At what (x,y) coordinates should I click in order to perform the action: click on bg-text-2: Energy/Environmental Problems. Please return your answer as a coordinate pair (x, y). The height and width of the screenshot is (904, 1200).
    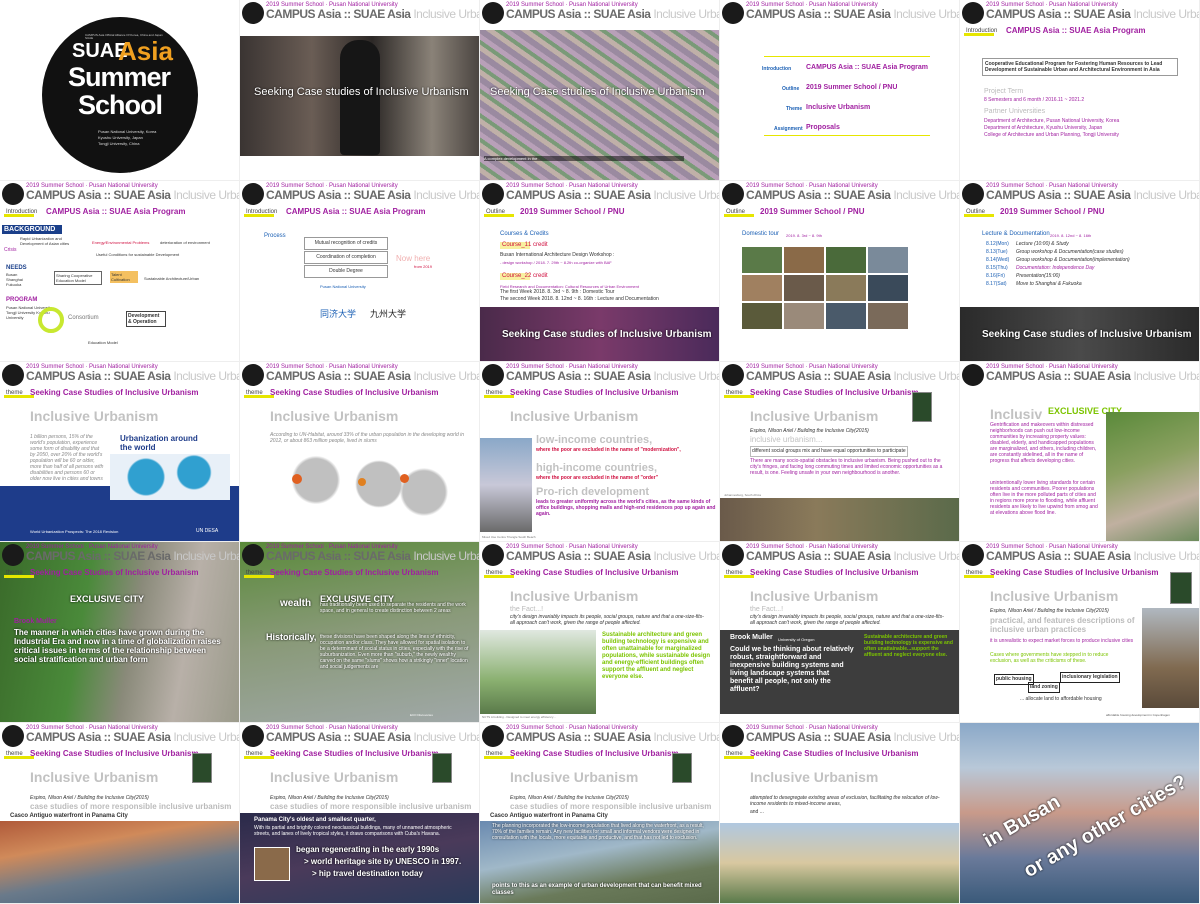
    Looking at the image, I should click on (121, 242).